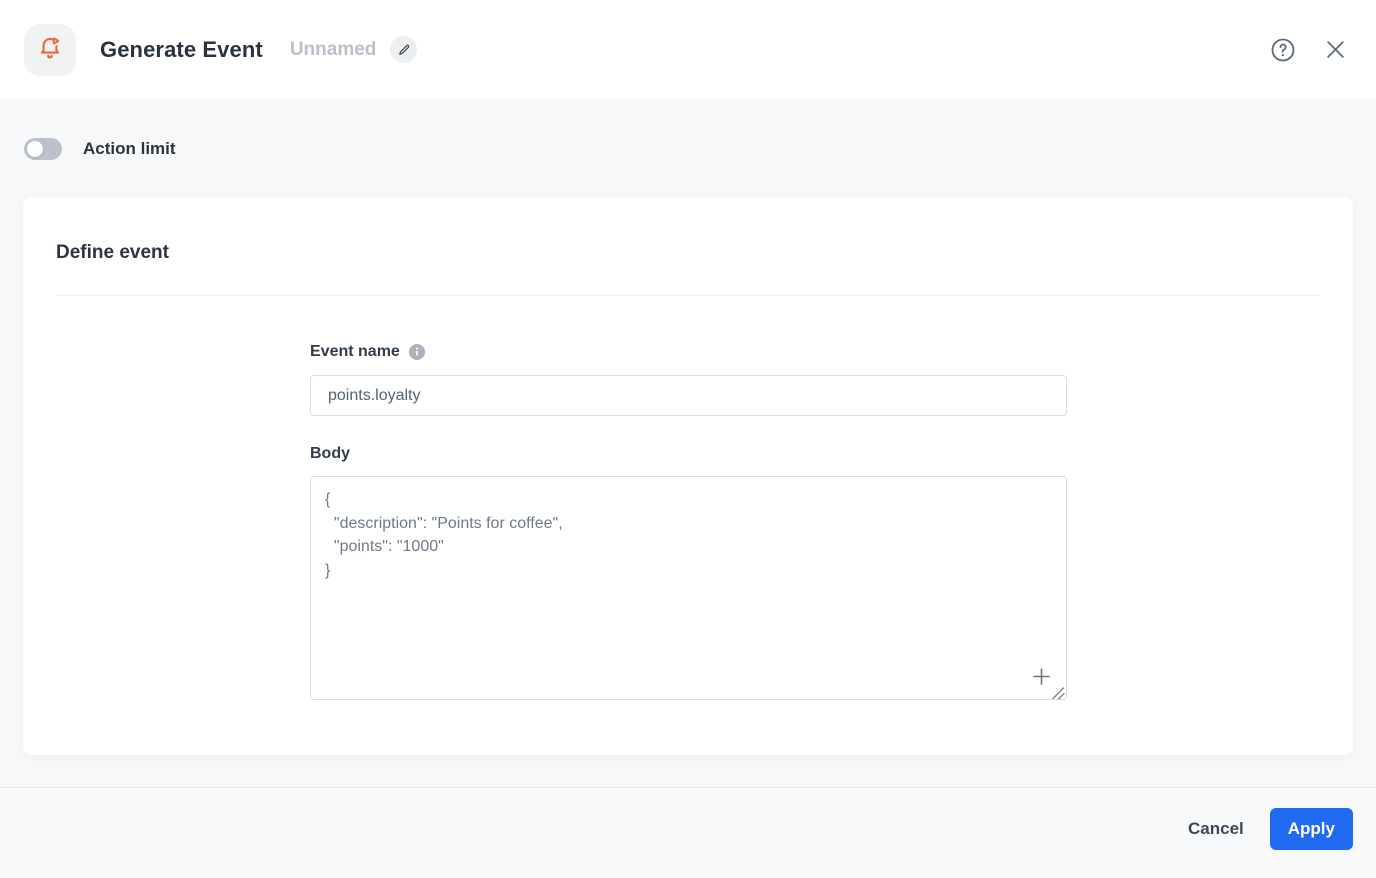 This screenshot has width=1376, height=878. What do you see at coordinates (688, 395) in the screenshot?
I see `event-name-input` at bounding box center [688, 395].